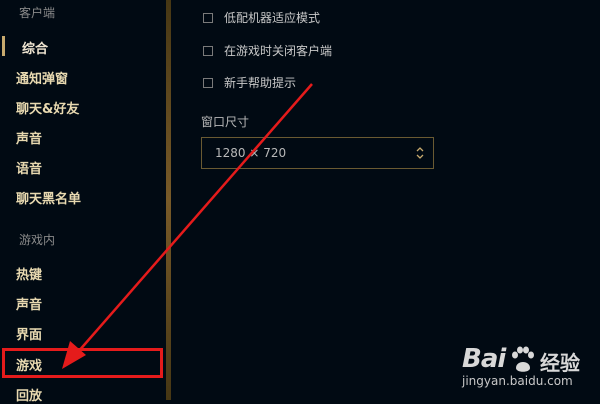  What do you see at coordinates (208, 82) in the screenshot?
I see `newbie-tips-checkbox` at bounding box center [208, 82].